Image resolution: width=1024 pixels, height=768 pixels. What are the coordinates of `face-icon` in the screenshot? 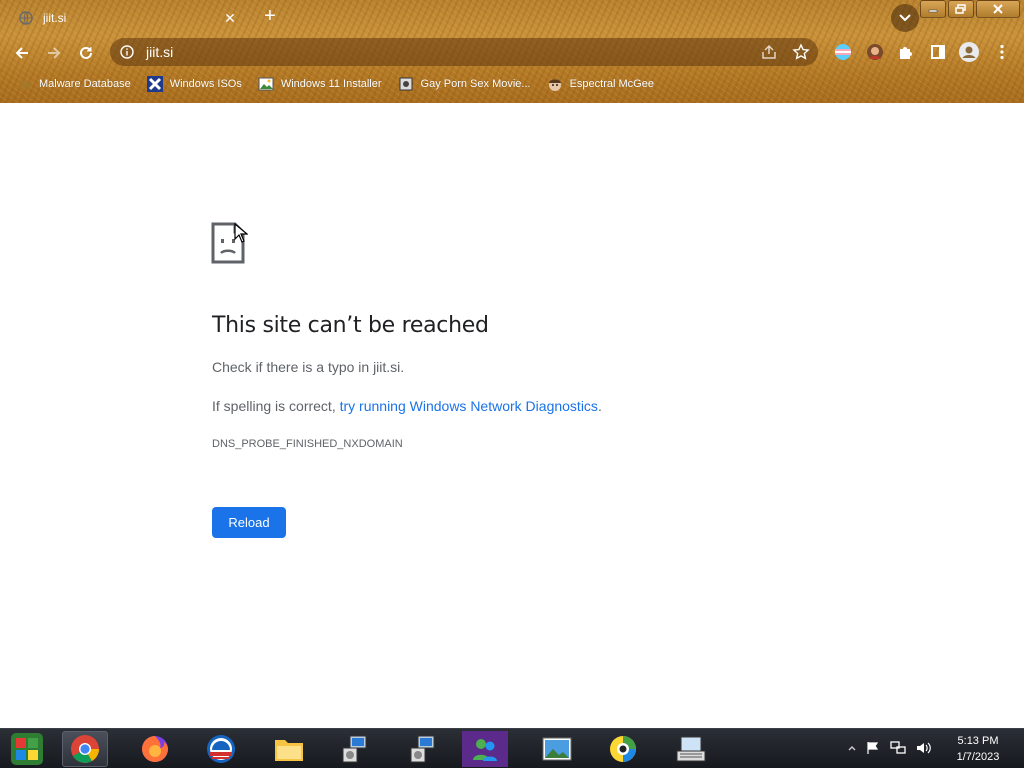 It's located at (555, 84).